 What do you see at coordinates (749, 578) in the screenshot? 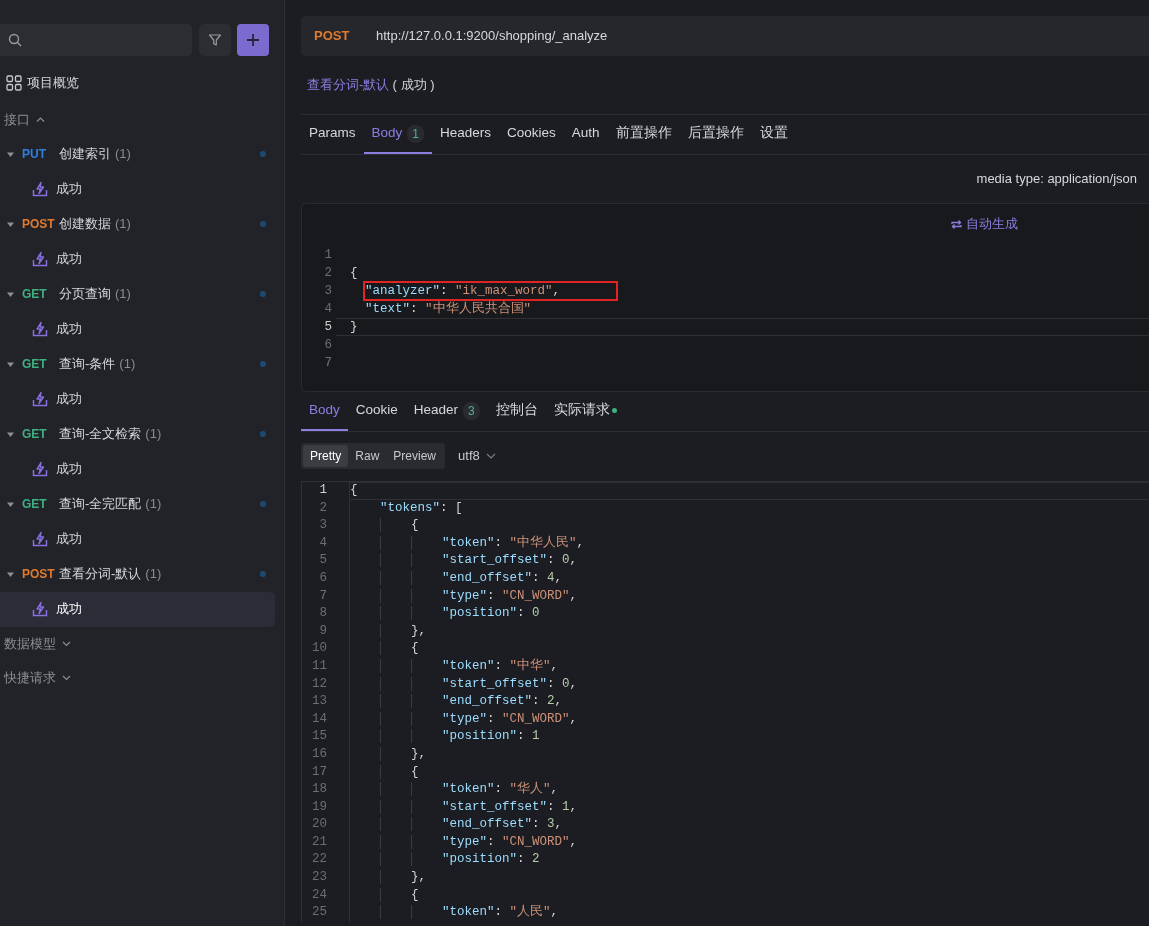
I see `code-line: "end_offset": 4,` at bounding box center [749, 578].